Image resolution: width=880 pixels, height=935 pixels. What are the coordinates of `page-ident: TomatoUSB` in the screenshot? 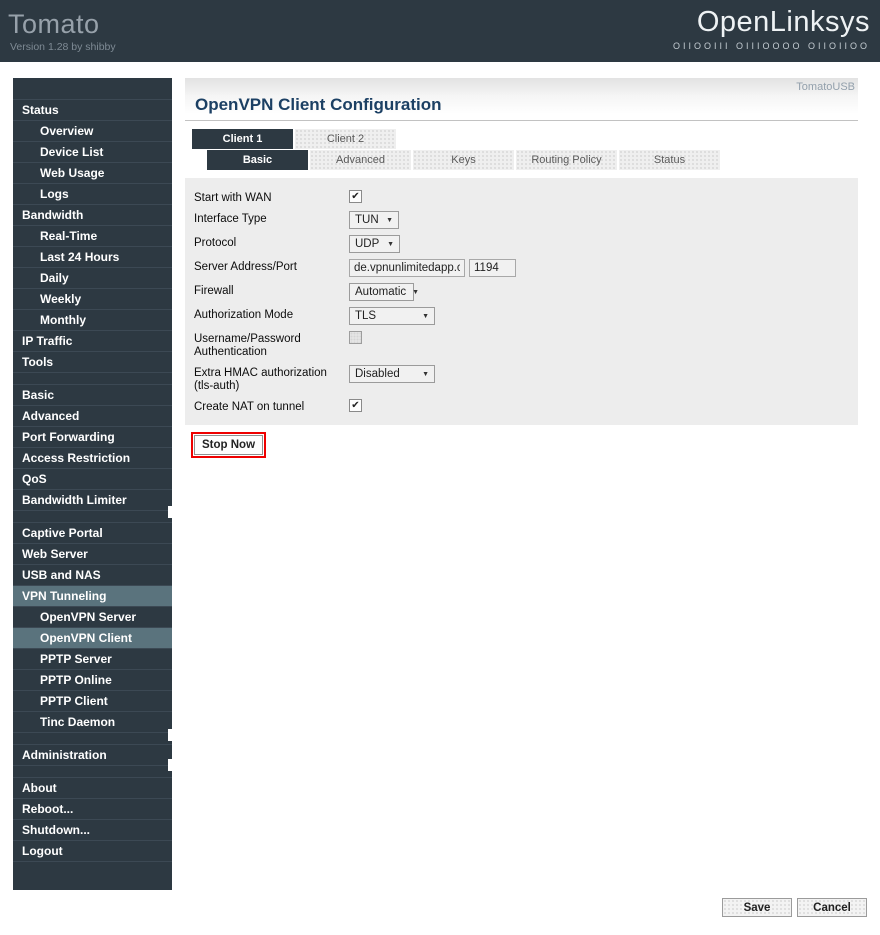 It's located at (825, 87).